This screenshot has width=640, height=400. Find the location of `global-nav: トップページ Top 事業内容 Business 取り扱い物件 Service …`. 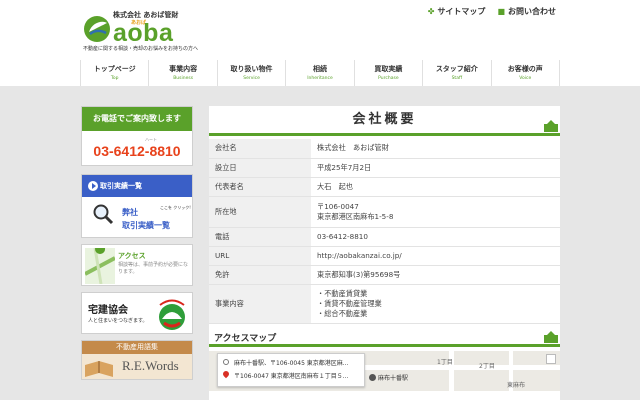

global-nav: トップページ Top 事業内容 Business 取り扱い物件 Service … is located at coordinates (320, 73).